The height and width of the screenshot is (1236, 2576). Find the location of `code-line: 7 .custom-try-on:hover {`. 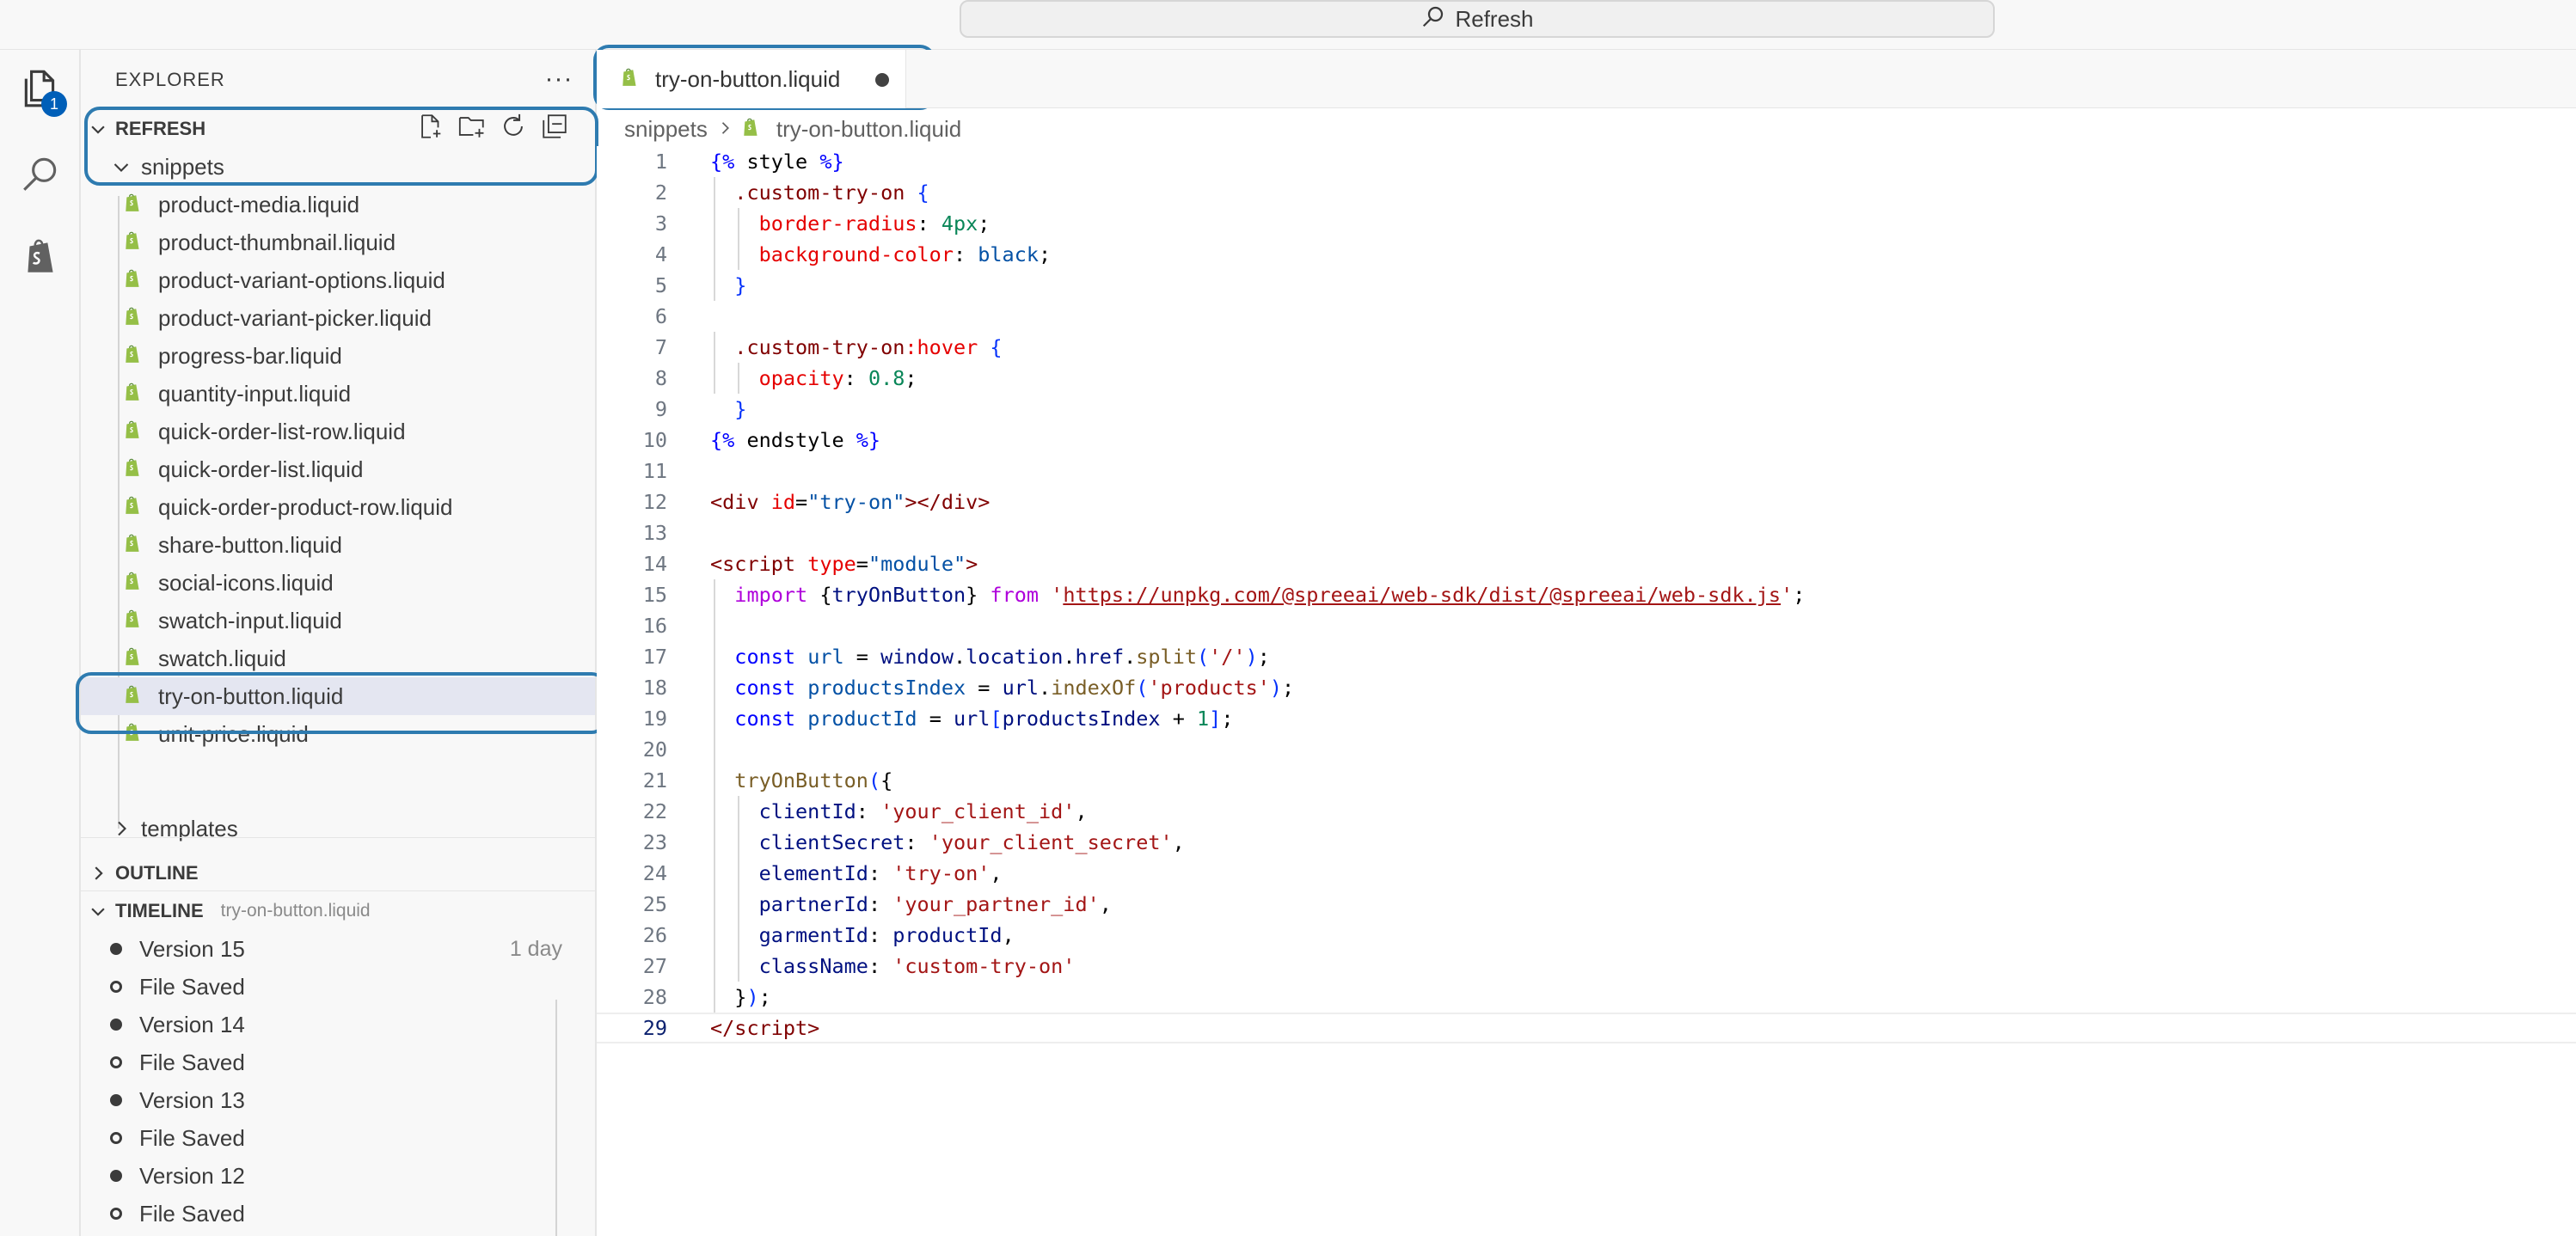

code-line: 7 .custom-try-on:hover { is located at coordinates (1587, 347).